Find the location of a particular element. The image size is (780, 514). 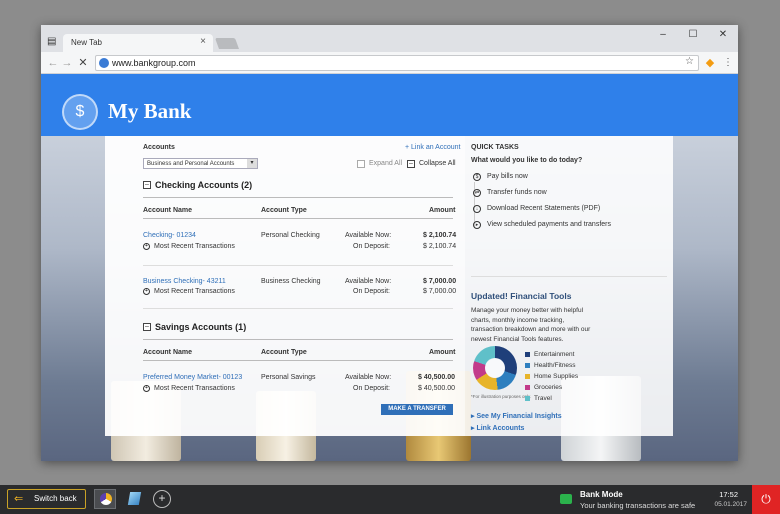

chart-caption: *For illustration purposes only. is located at coordinates (501, 396).